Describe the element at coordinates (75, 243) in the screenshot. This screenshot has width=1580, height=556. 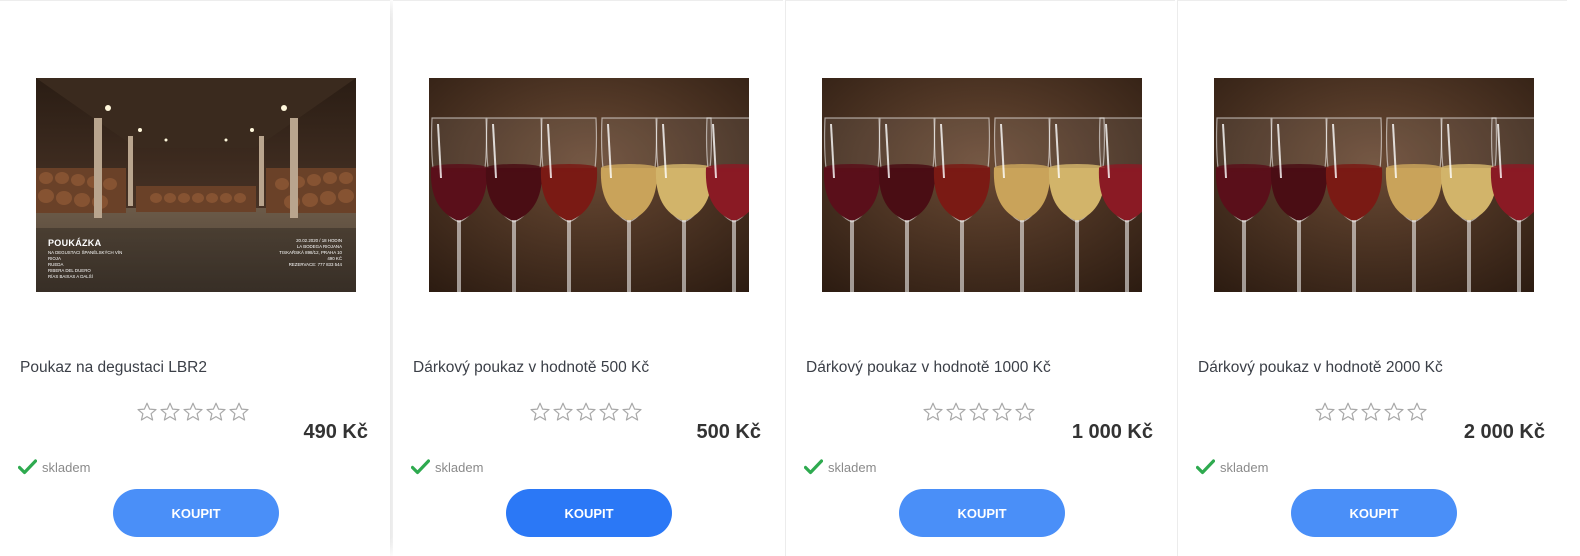
I see `voucher-title: POUKÁZKA` at that location.